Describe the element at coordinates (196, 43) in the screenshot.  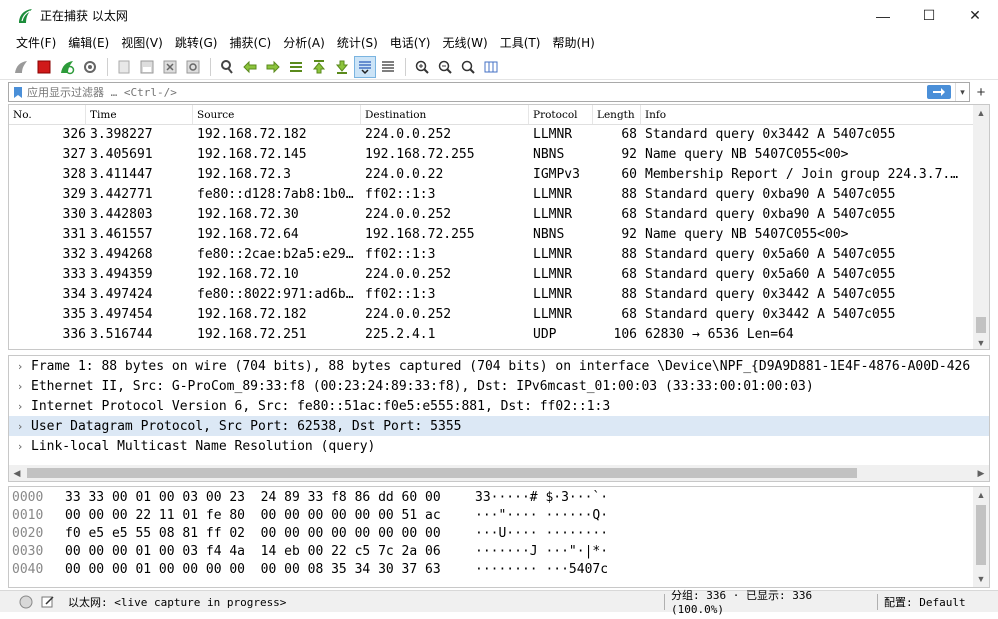
I see `menu-go: 跳转(G)` at that location.